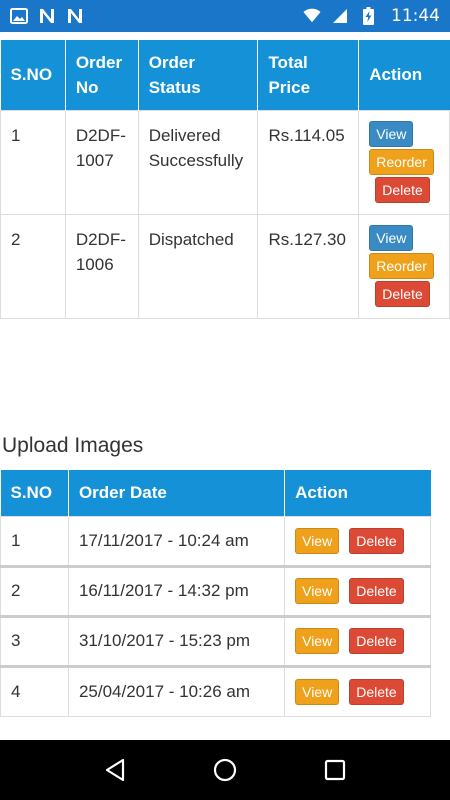 Image resolution: width=450 pixels, height=800 pixels. Describe the element at coordinates (101, 266) in the screenshot. I see `cell-order-no: D2DF-1006` at that location.